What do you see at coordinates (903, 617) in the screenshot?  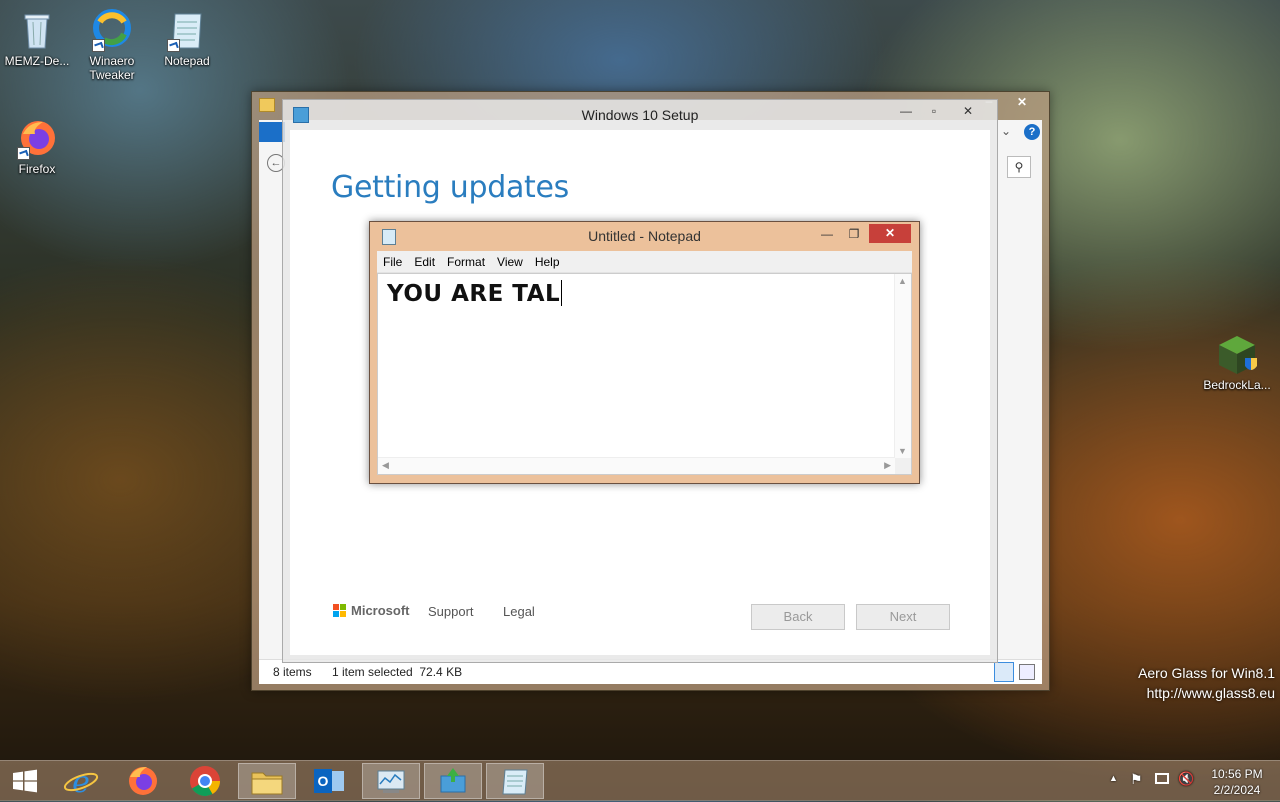 I see `next-button: Next` at bounding box center [903, 617].